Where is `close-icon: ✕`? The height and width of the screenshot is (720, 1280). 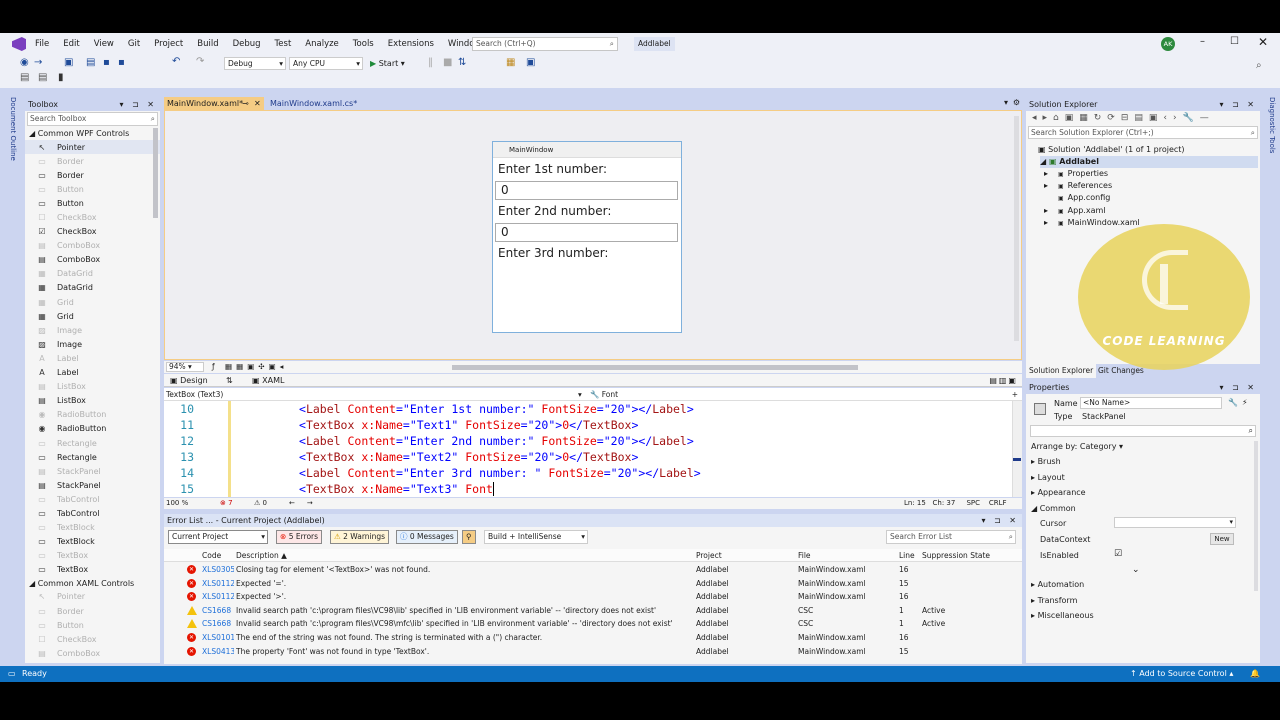
close-icon: ✕ is located at coordinates (257, 103).